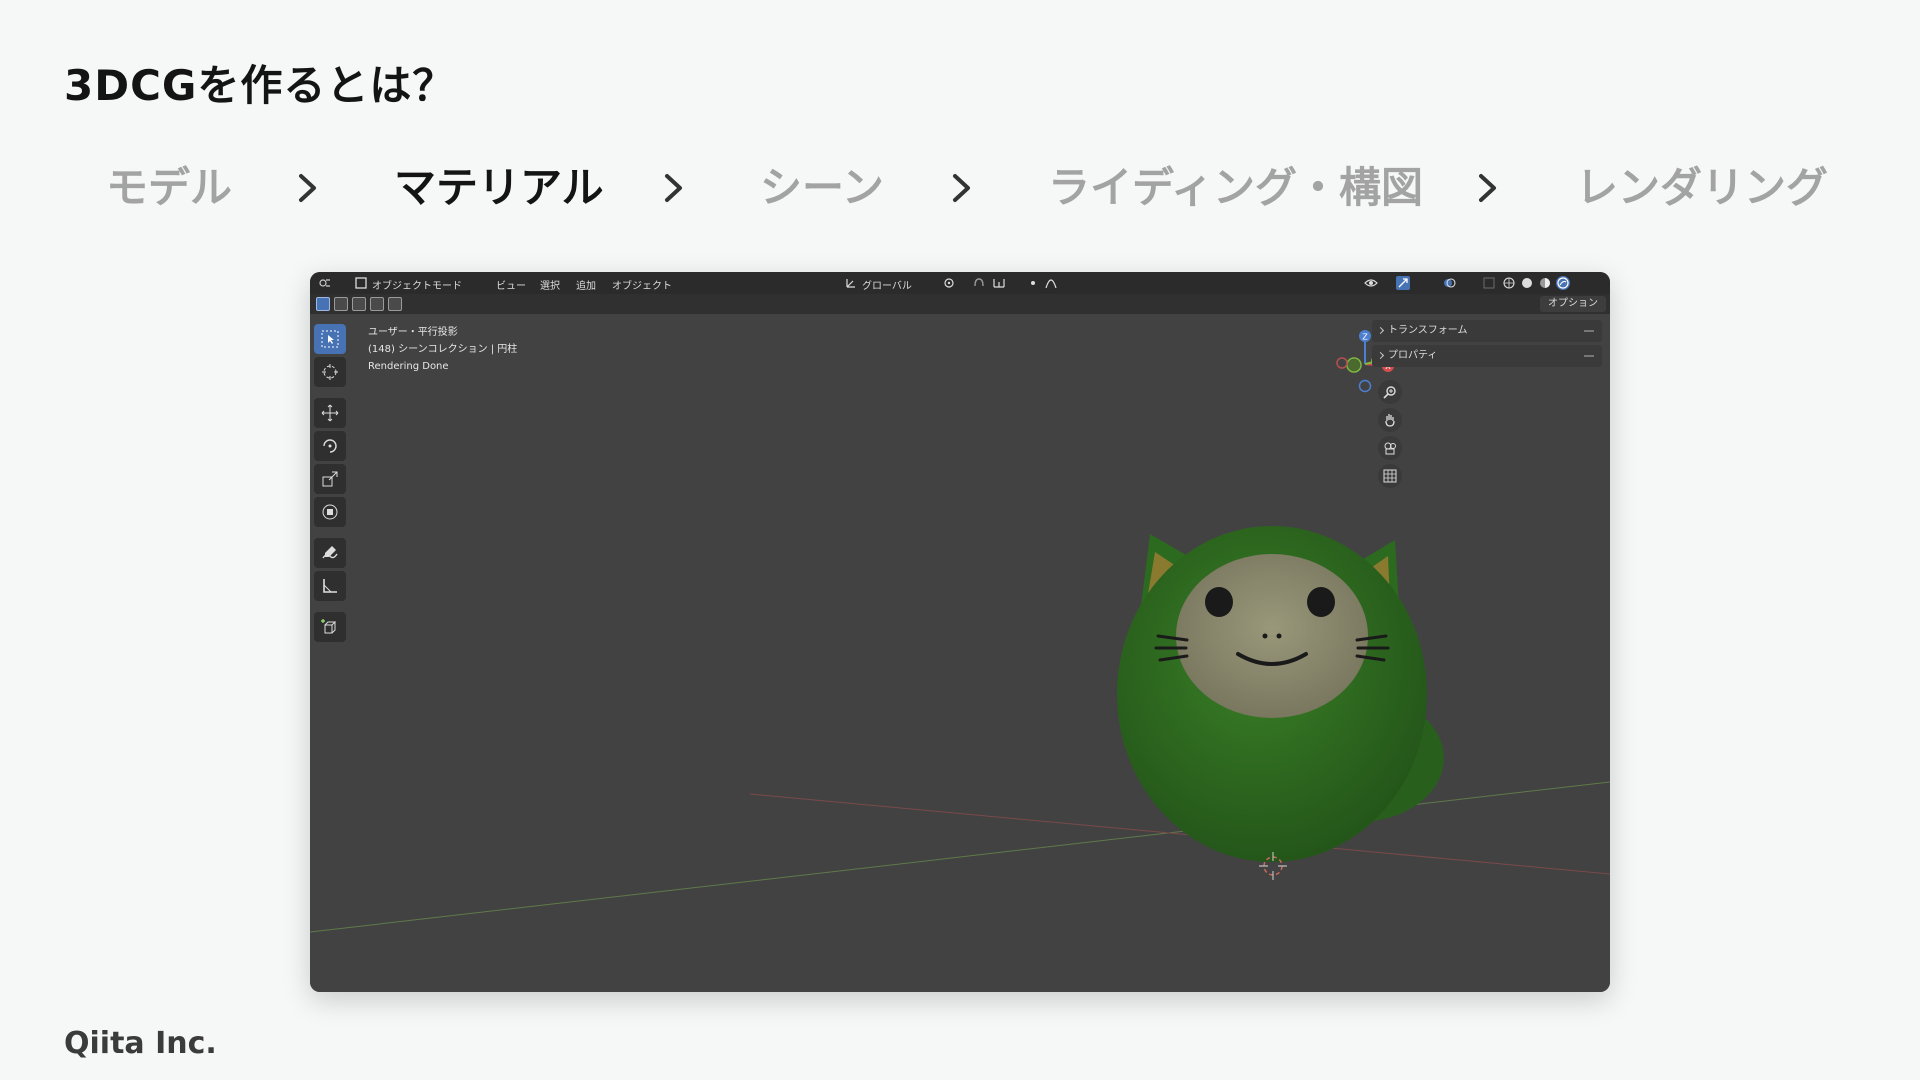 Image resolution: width=1920 pixels, height=1080 pixels. What do you see at coordinates (960, 283) in the screenshot?
I see `blender-header: オブジェクトモード ビュー 選択 追加 オブジェクト グローバル` at bounding box center [960, 283].